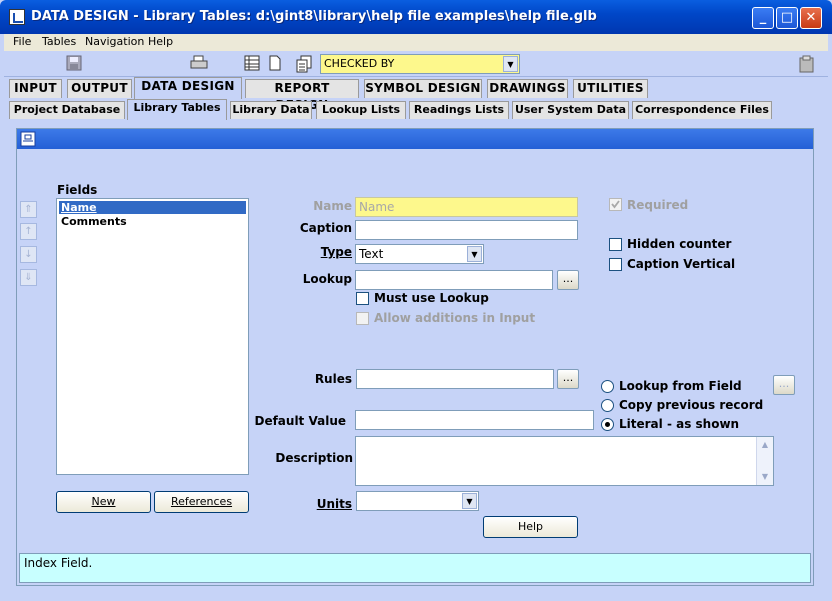  What do you see at coordinates (103, 502) in the screenshot?
I see `new-button: New` at bounding box center [103, 502].